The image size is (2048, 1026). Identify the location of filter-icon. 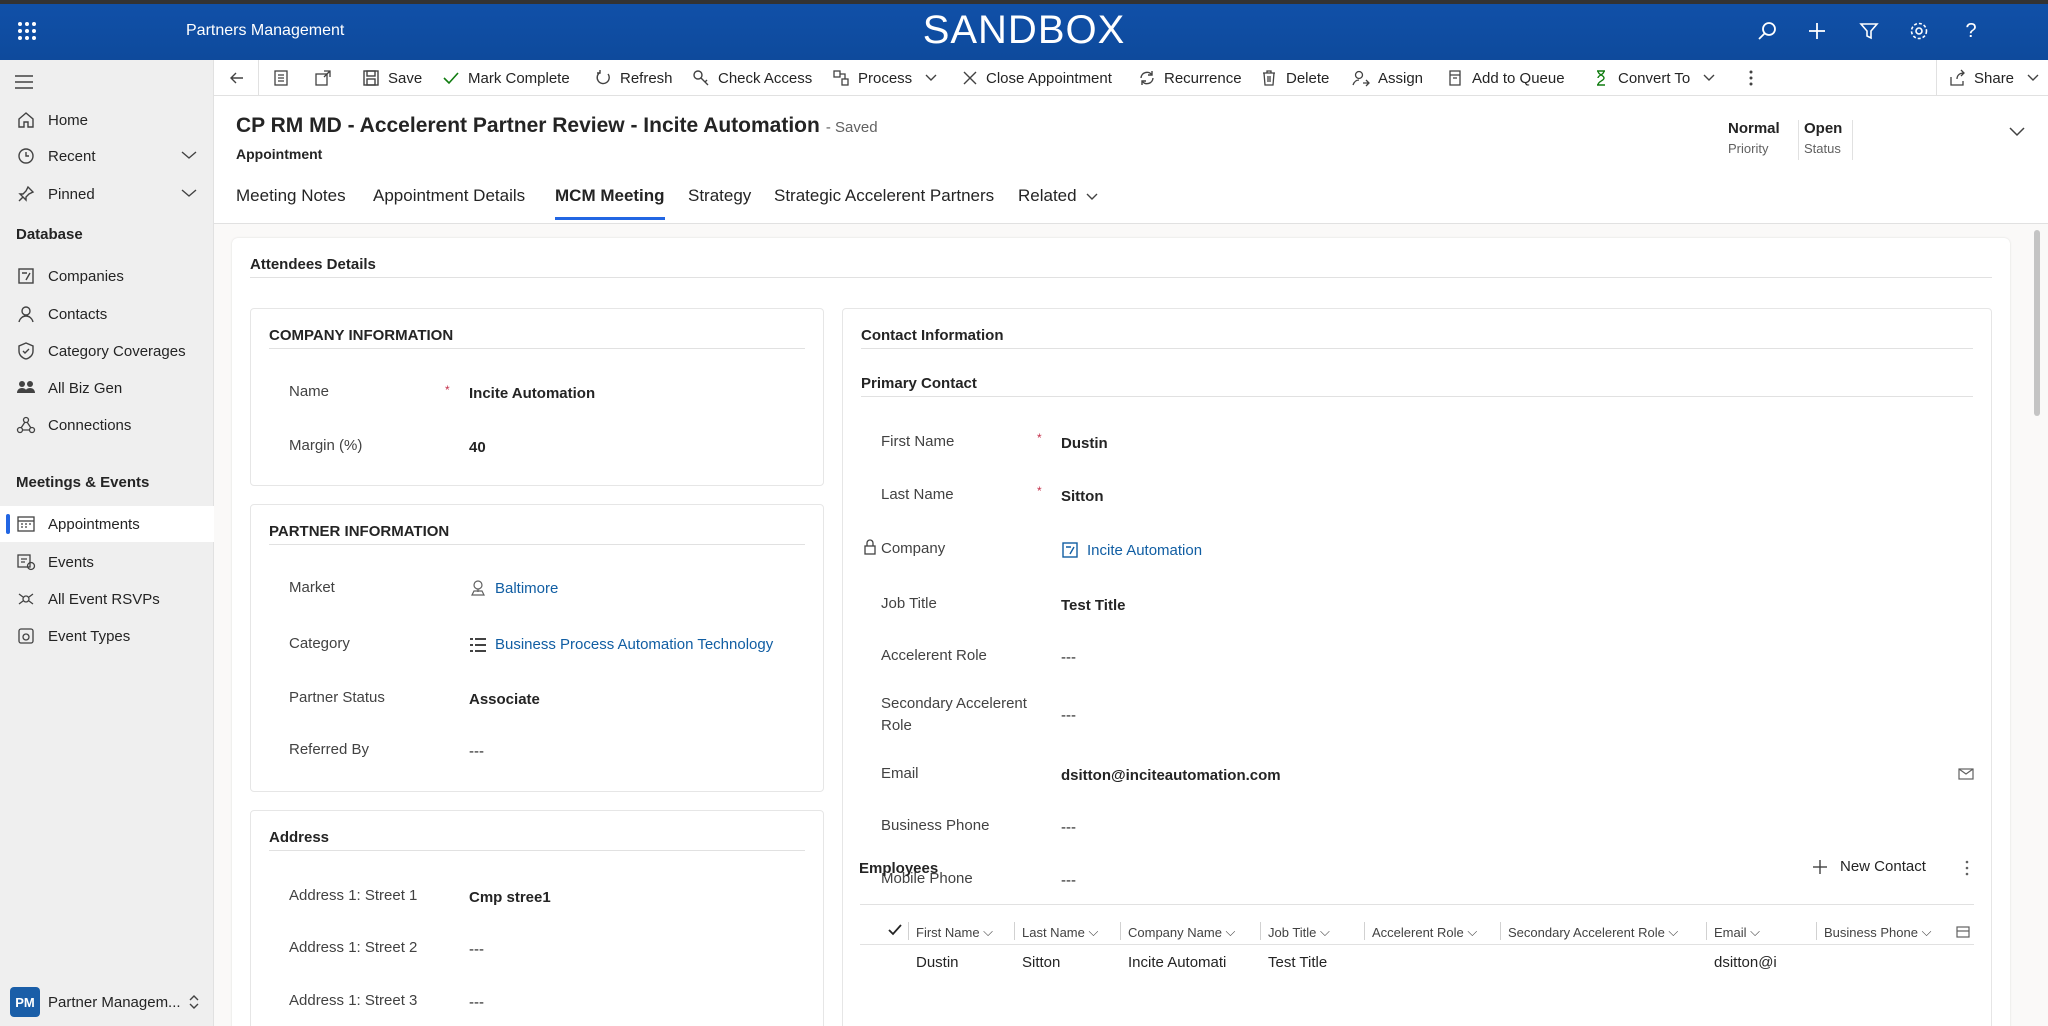
(1869, 31).